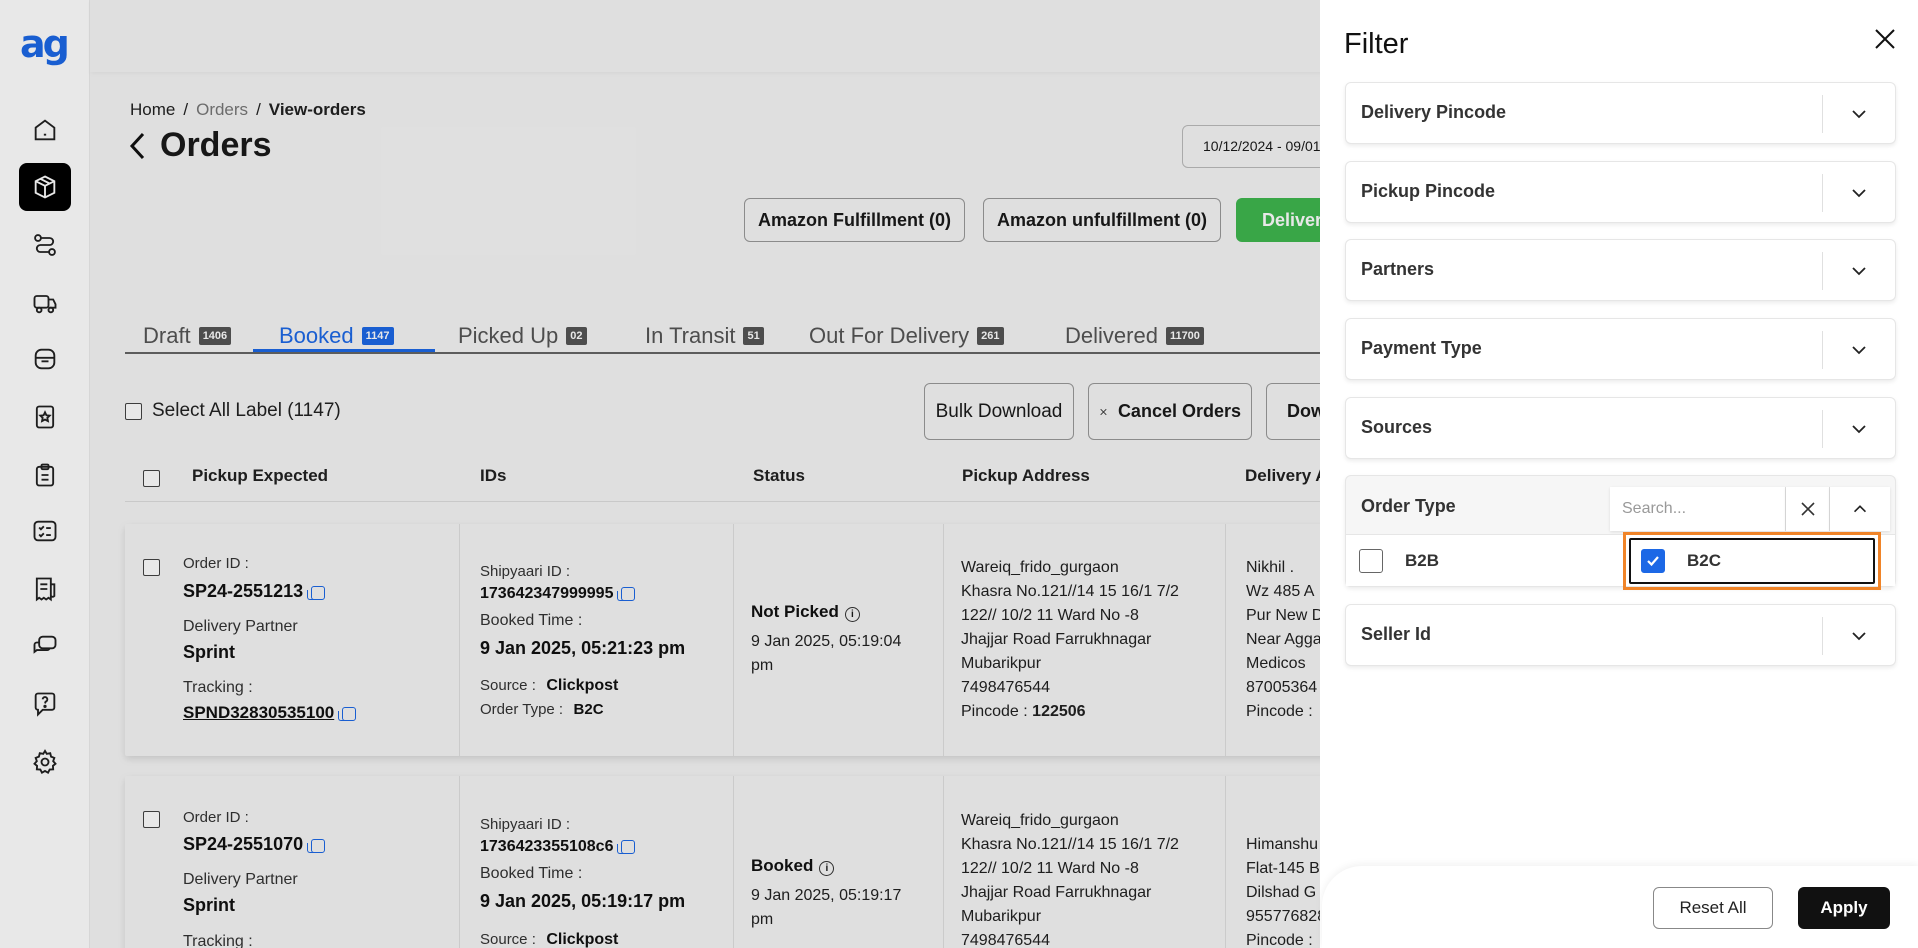 The width and height of the screenshot is (1918, 948). I want to click on filter-section-label: Partners, so click(1398, 269).